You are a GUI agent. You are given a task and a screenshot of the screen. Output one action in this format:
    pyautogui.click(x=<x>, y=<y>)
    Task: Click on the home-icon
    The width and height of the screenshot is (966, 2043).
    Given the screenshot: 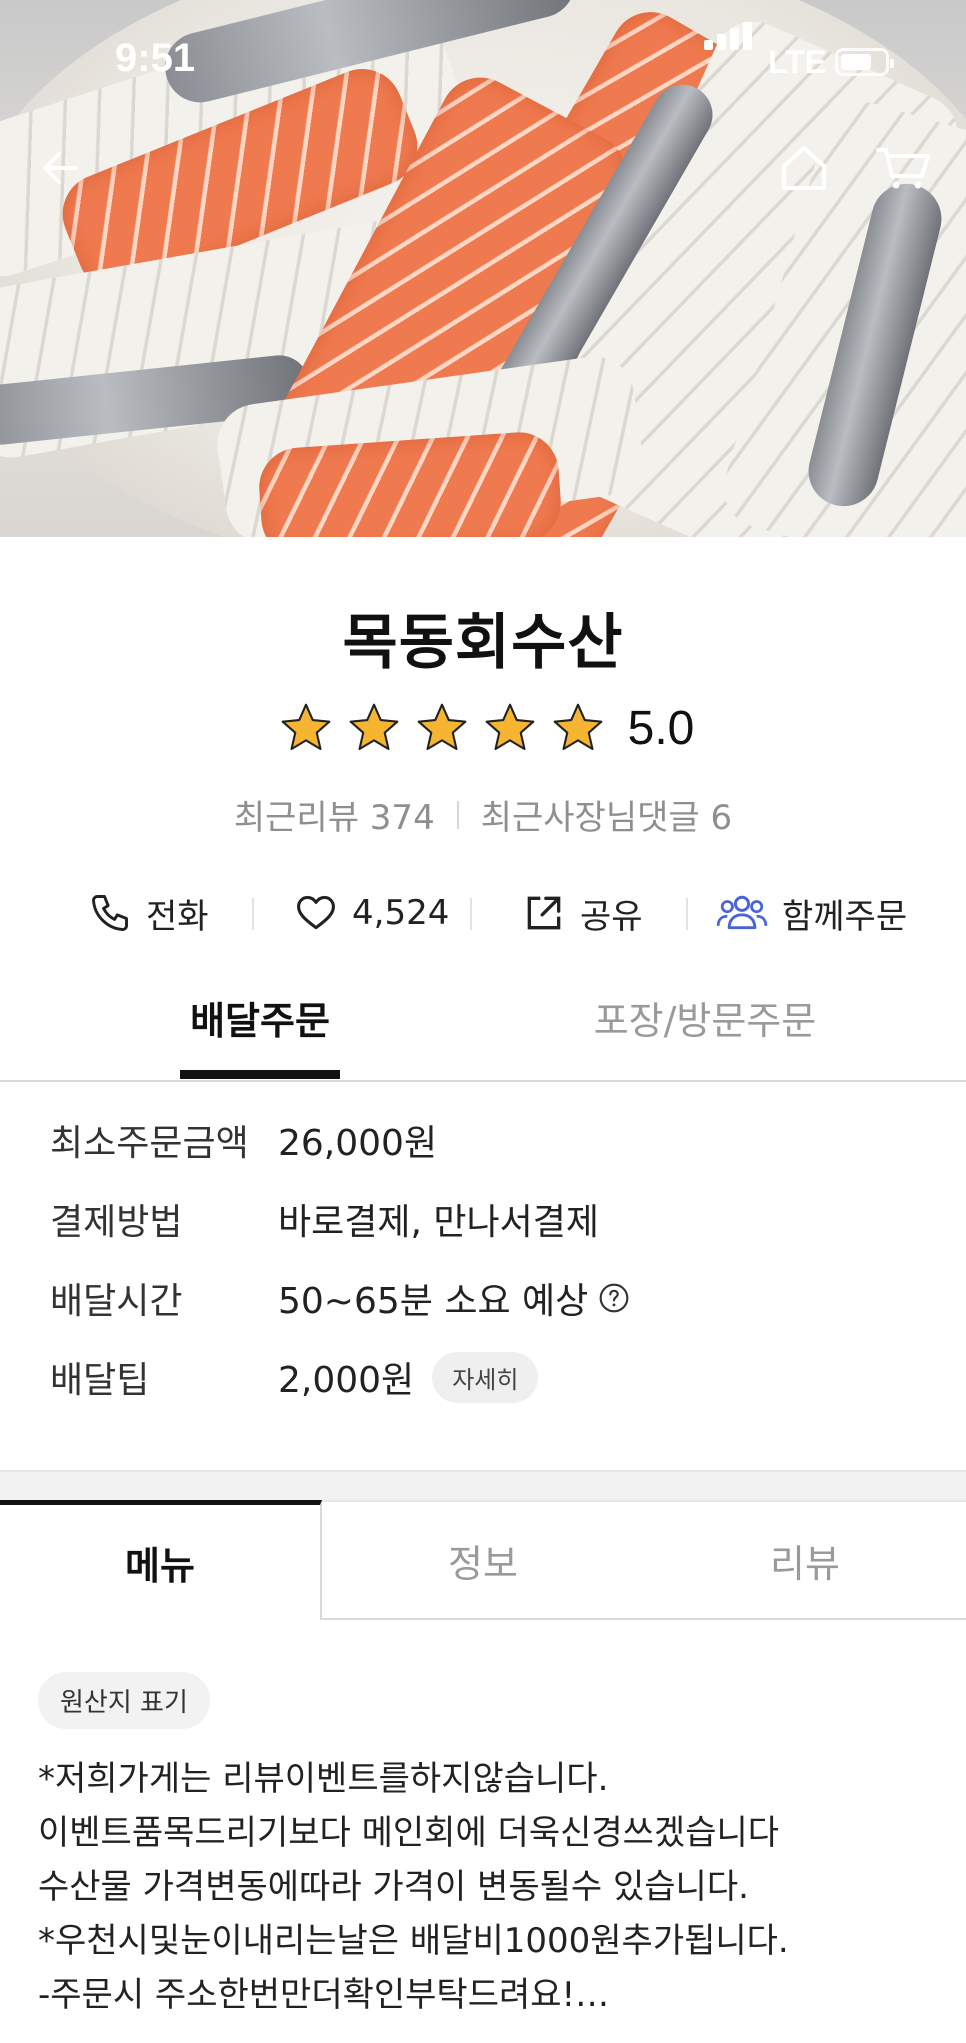 What is the action you would take?
    pyautogui.click(x=804, y=168)
    